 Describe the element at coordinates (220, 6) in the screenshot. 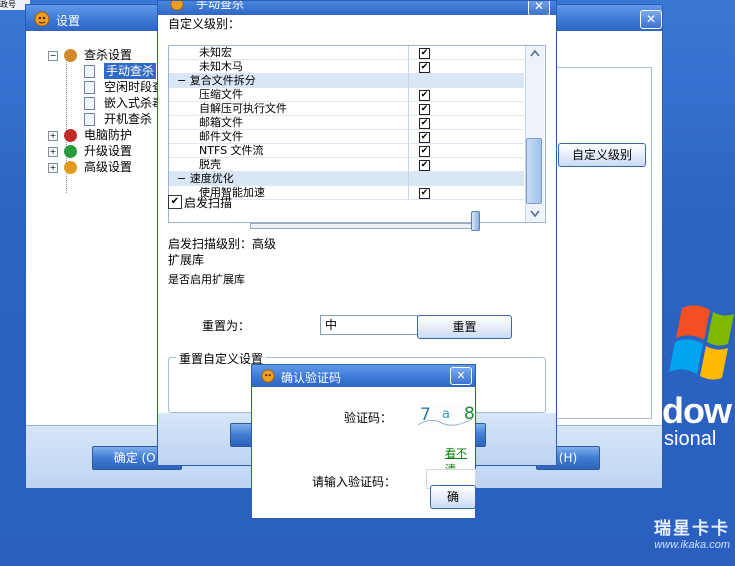

I see `manual-title: 手动查杀` at that location.